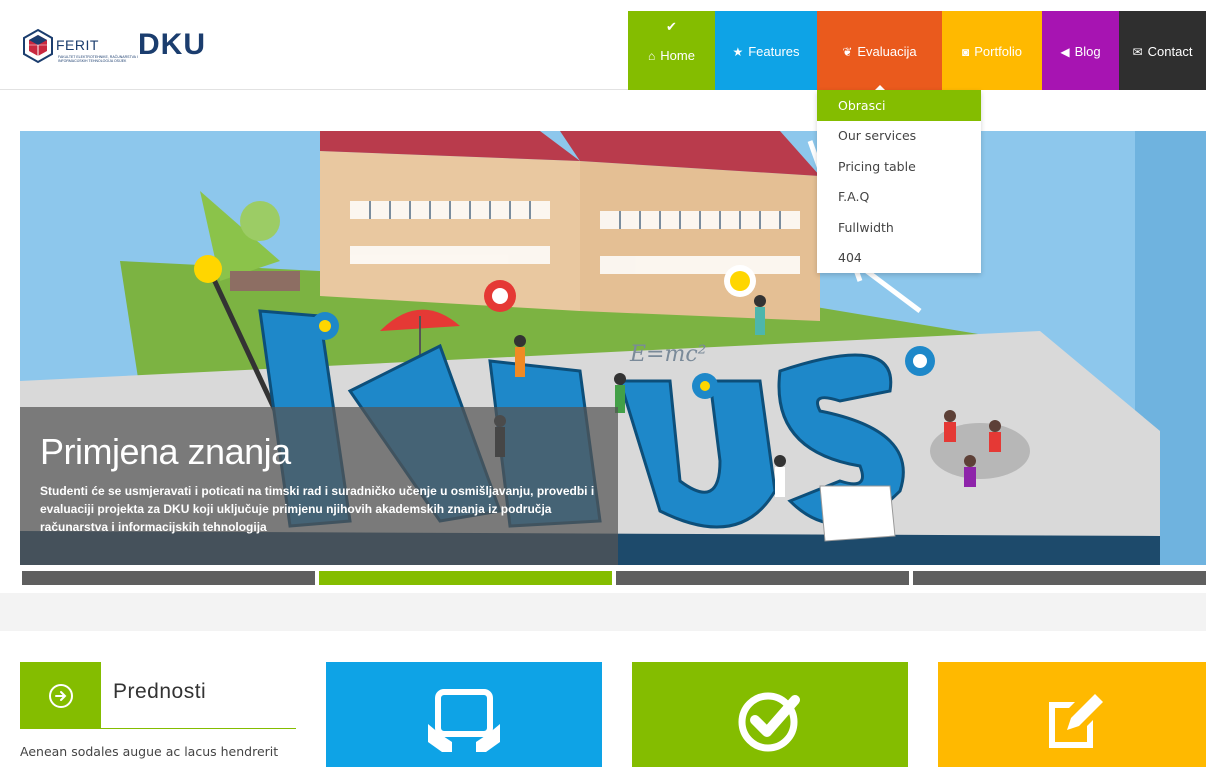 This screenshot has height=767, width=1206. Describe the element at coordinates (149, 751) in the screenshot. I see `prednosti-text: Aenean sodales augue ac lacus hendrerit` at that location.